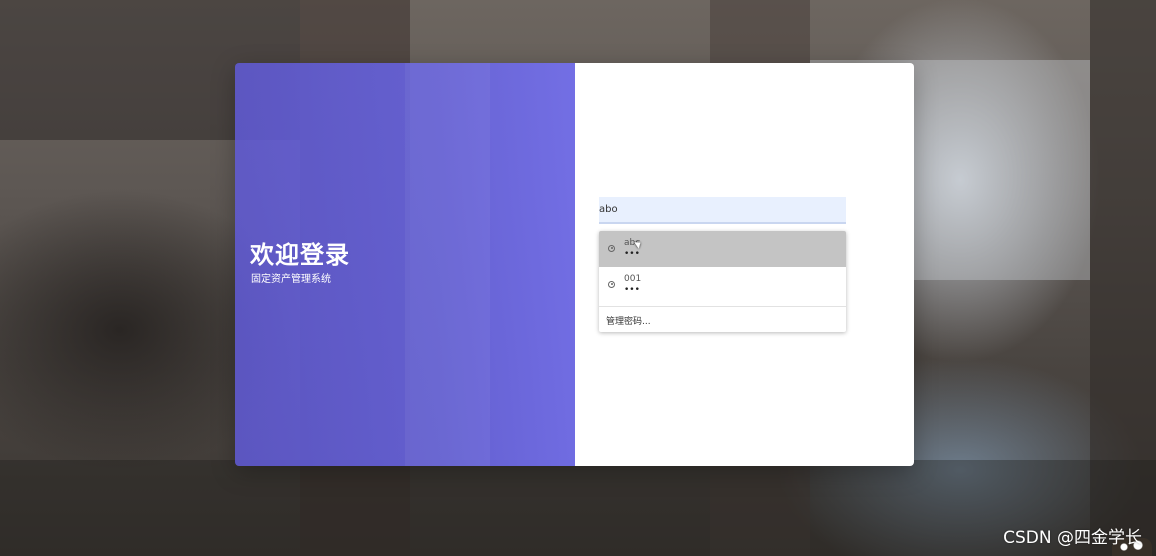 The image size is (1156, 556). What do you see at coordinates (722, 249) in the screenshot?
I see `autofill-suggestion-abc: abc •••` at bounding box center [722, 249].